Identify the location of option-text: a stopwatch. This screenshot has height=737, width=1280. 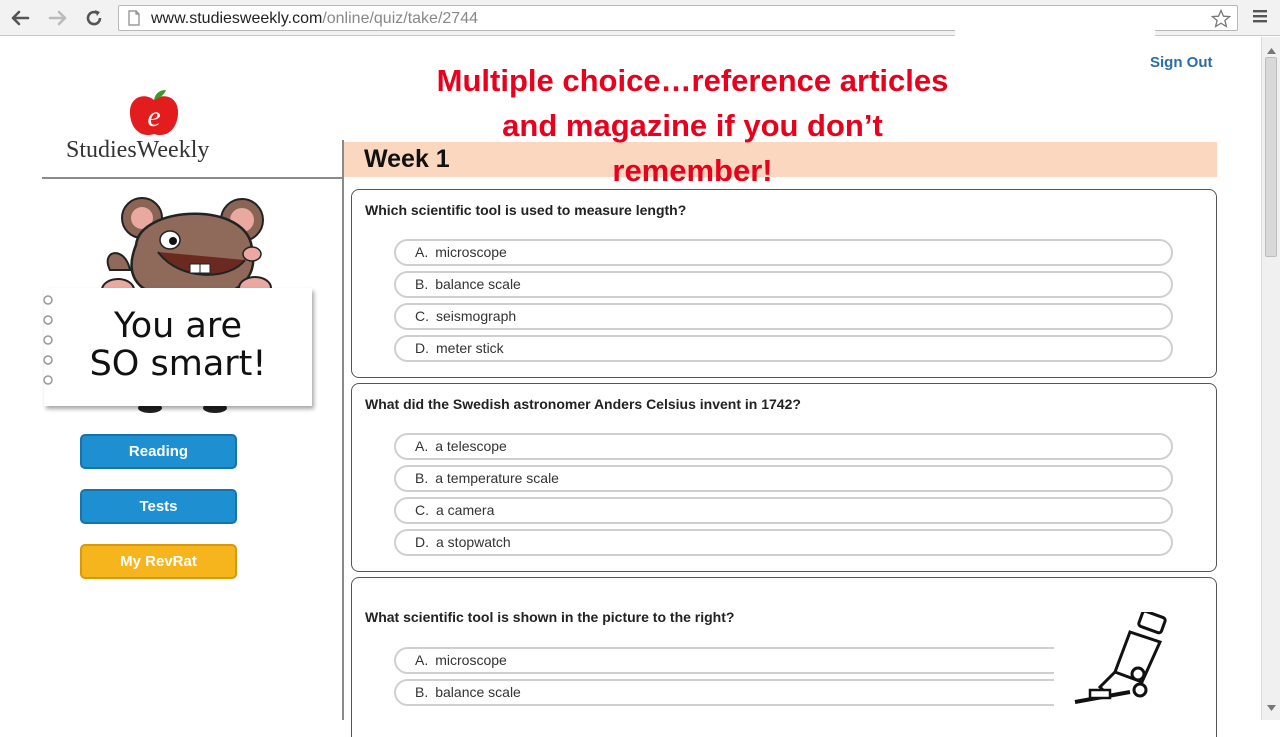
(473, 542).